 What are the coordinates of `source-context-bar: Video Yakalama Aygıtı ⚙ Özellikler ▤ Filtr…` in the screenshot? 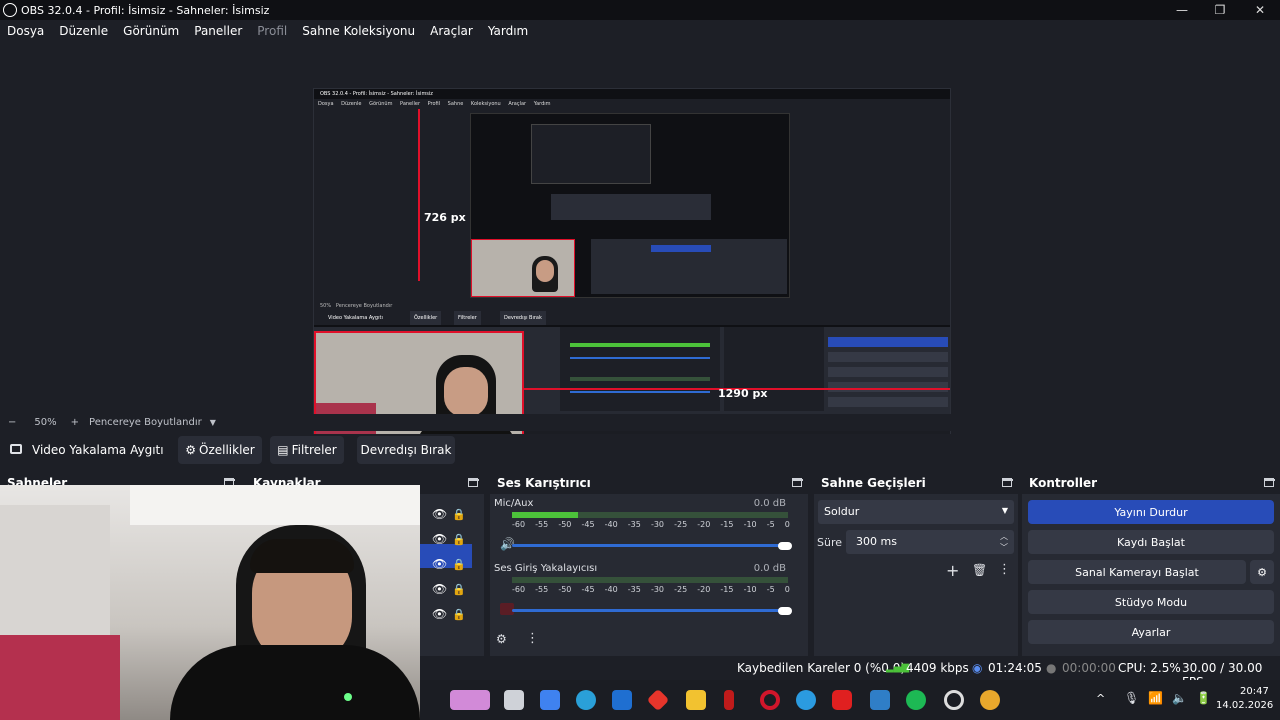 It's located at (640, 451).